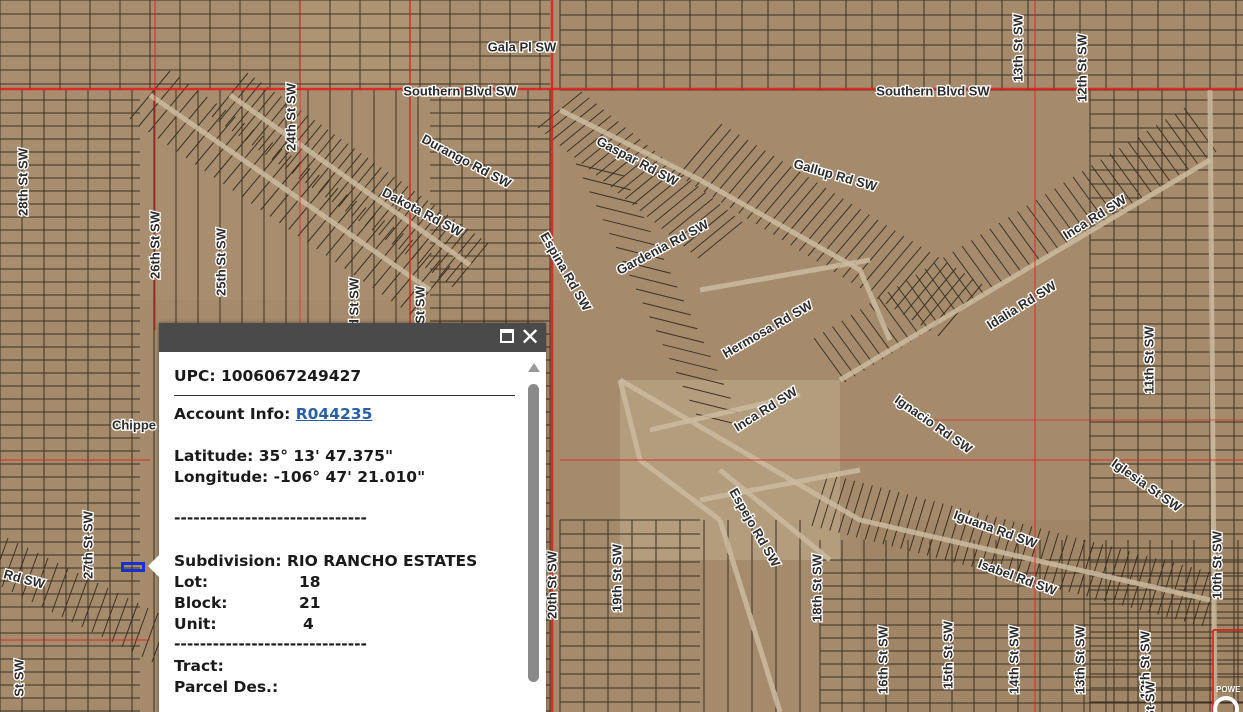  I want to click on popup-pointer, so click(153, 566).